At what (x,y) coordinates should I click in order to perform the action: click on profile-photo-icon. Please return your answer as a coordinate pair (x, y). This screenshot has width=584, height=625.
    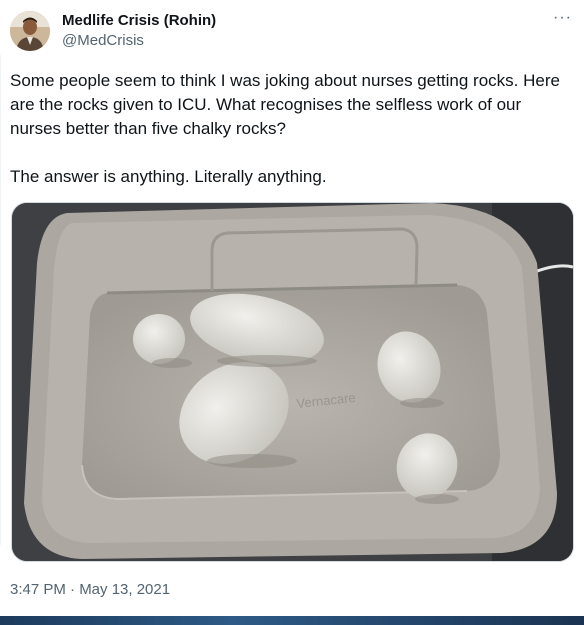
    Looking at the image, I should click on (30, 31).